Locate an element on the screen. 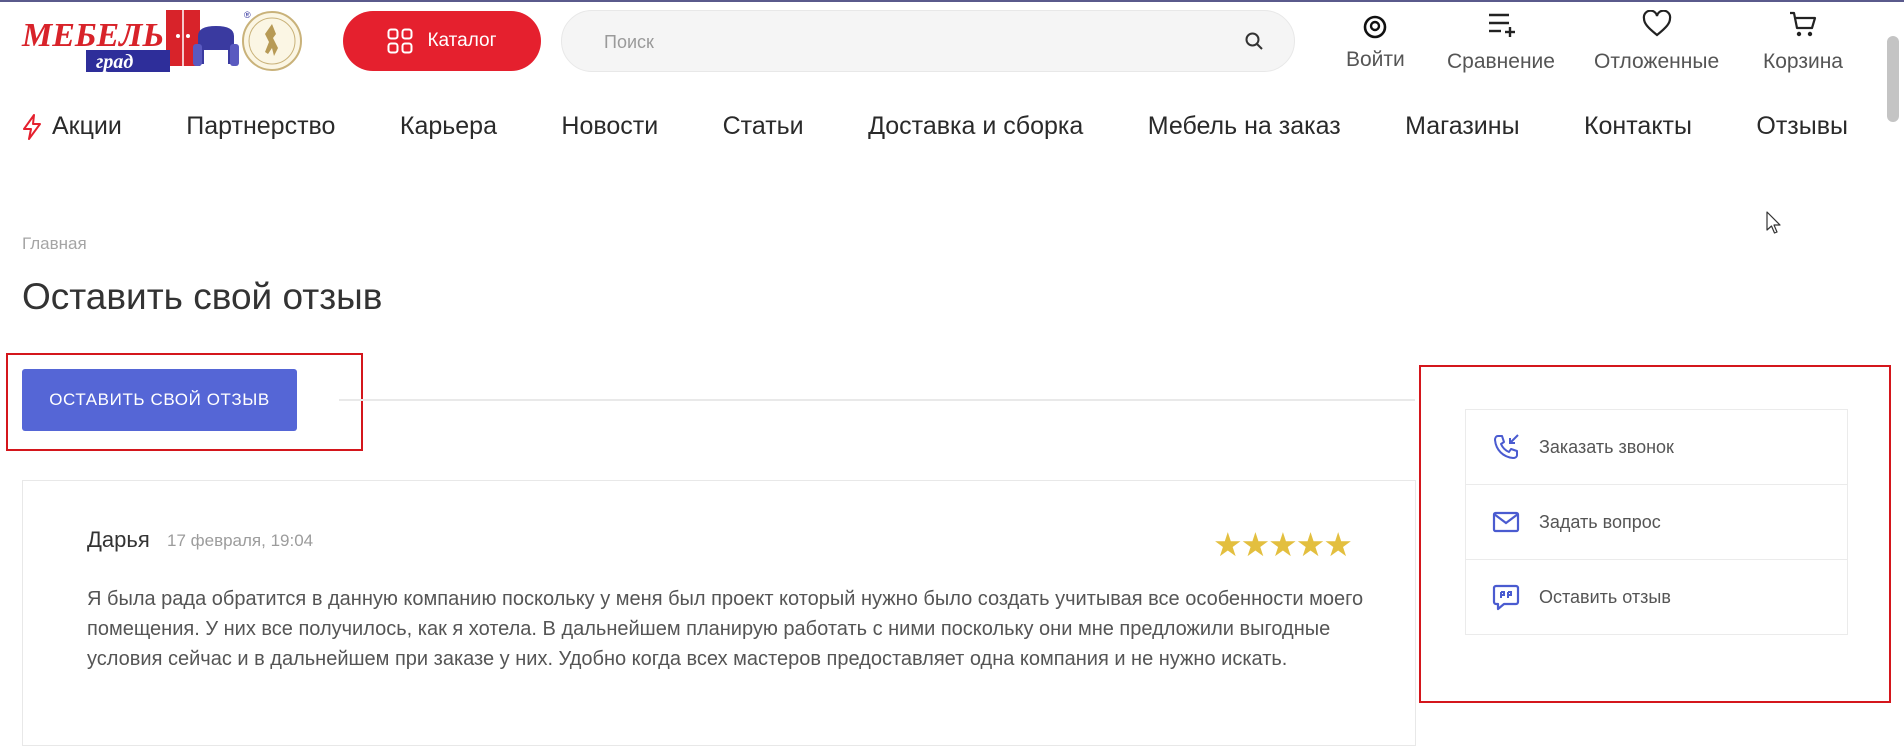  nav-item-reviews: Отзывы is located at coordinates (1802, 126).